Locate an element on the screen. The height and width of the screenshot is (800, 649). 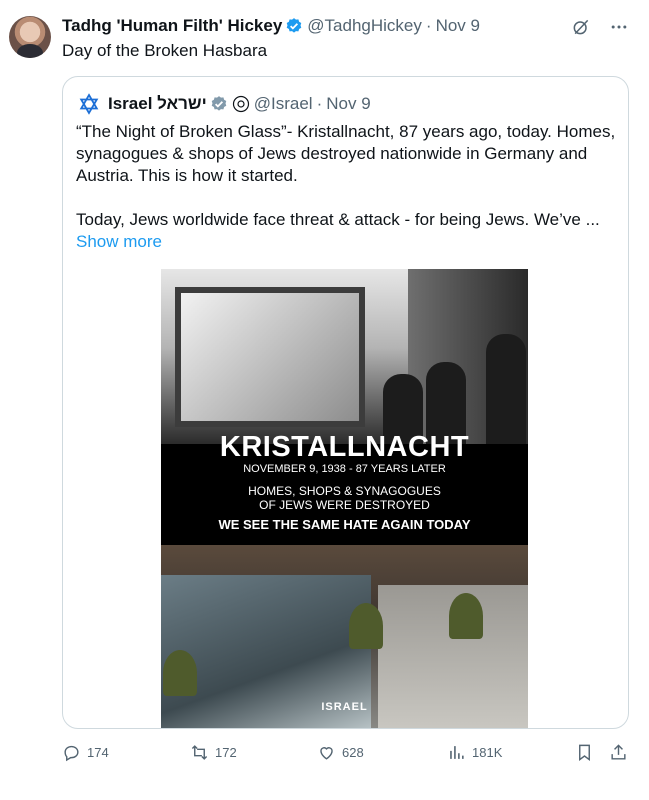
historic-photo is located at coordinates (344, 356).